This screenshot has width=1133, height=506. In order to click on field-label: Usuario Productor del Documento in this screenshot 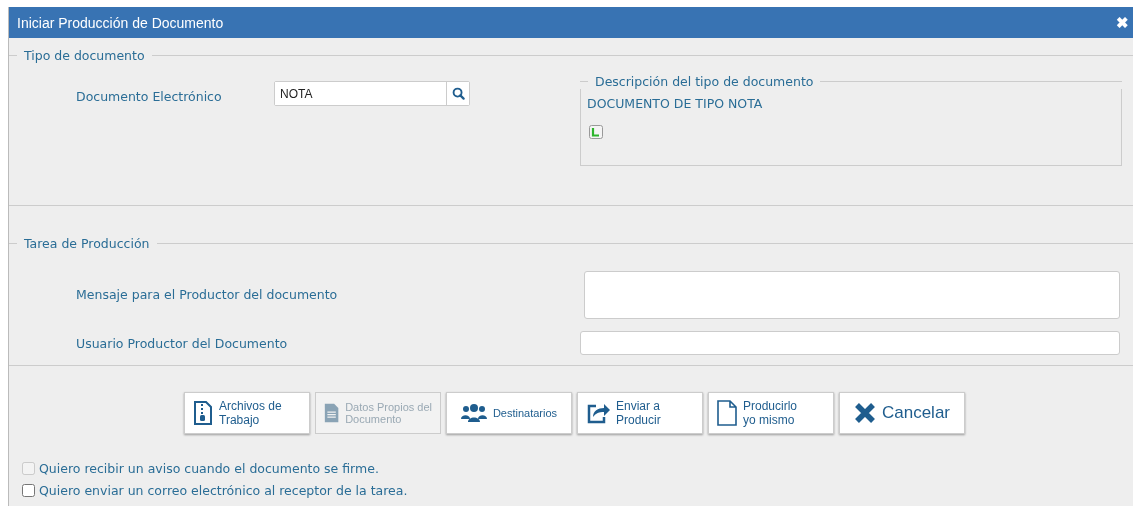, I will do `click(182, 343)`.